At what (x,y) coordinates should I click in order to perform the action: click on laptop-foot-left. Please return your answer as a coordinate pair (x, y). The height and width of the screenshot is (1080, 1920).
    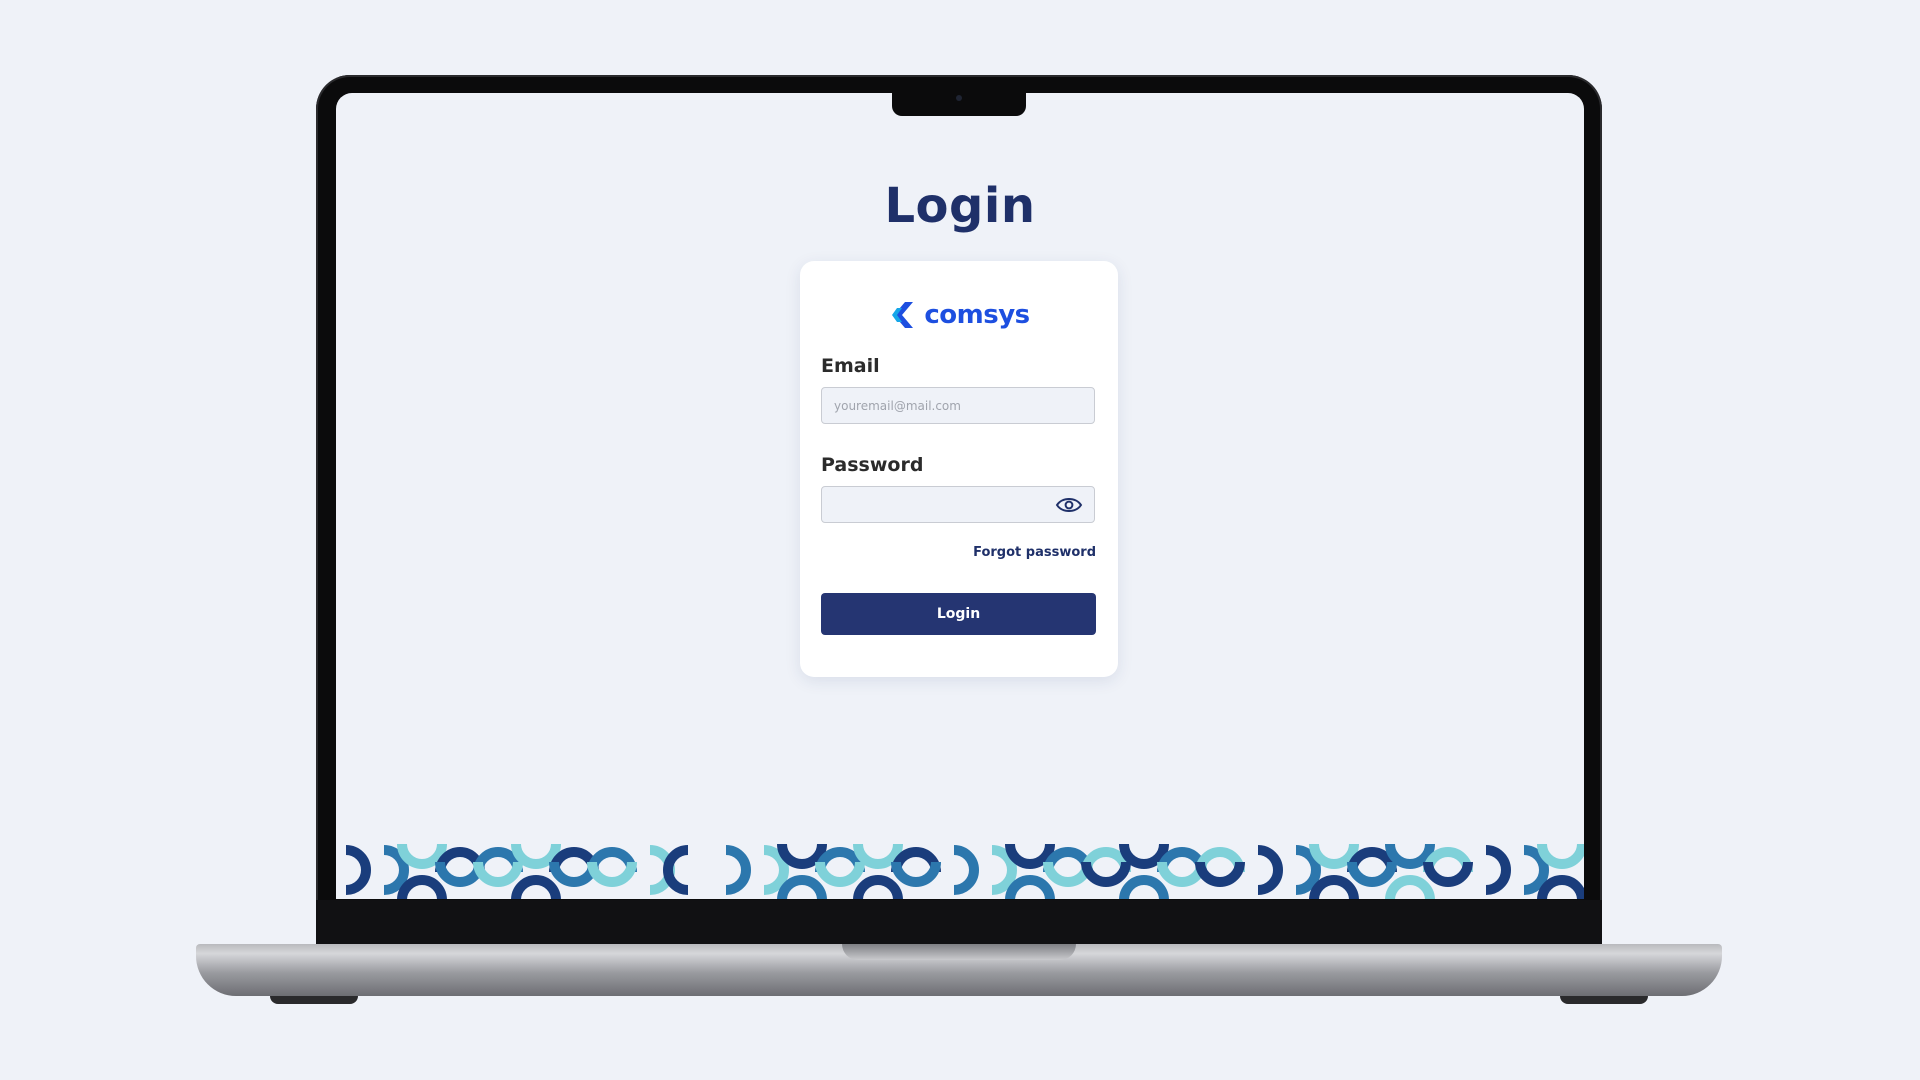
    Looking at the image, I should click on (314, 1000).